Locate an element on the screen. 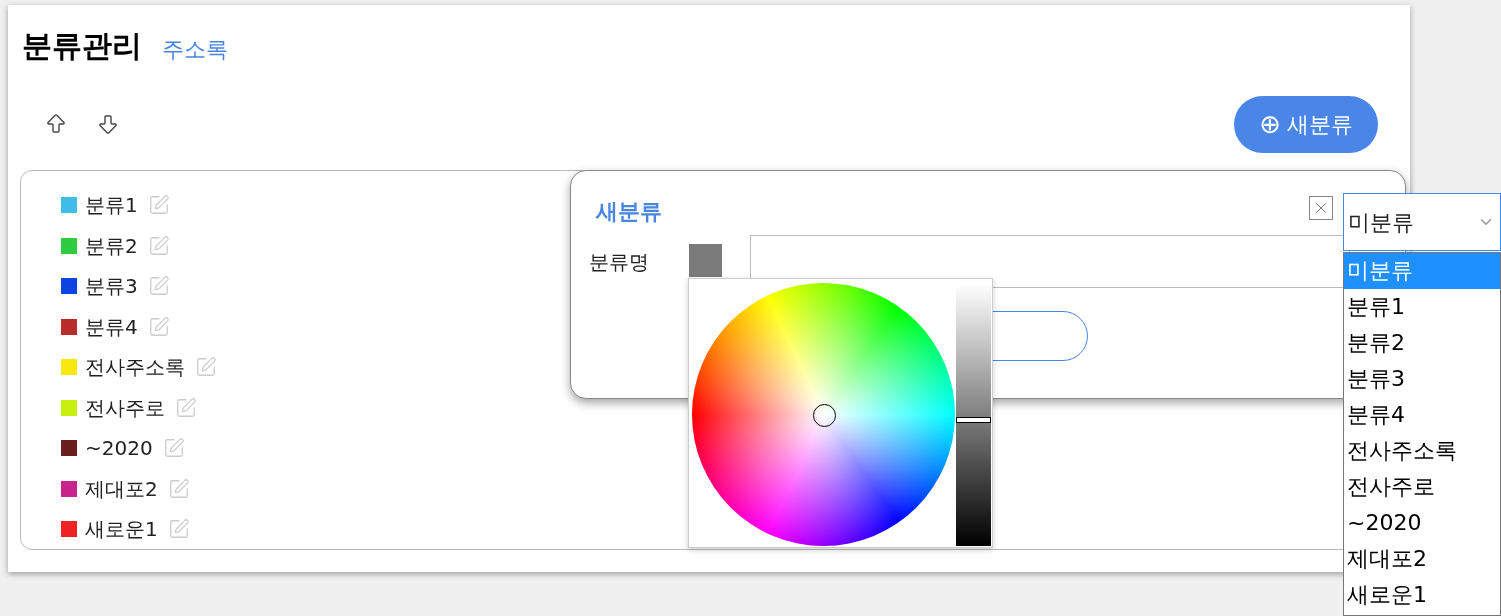 The image size is (1501, 616). color-swatch is located at coordinates (705, 260).